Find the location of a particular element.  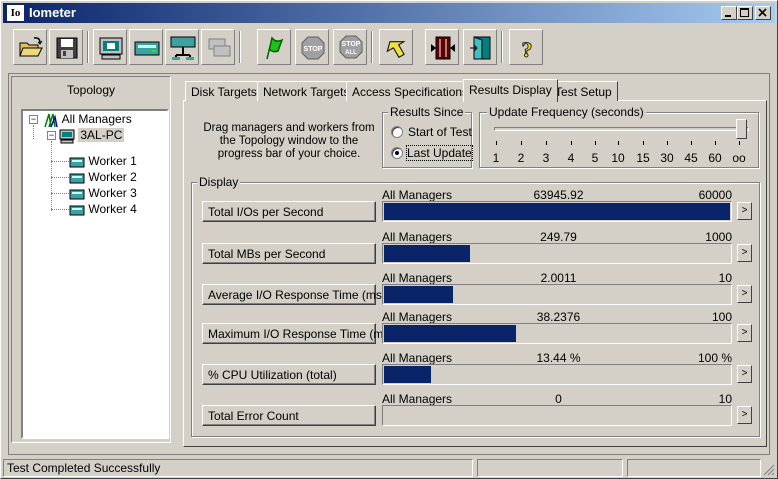

svg-text: STOP is located at coordinates (313, 49).